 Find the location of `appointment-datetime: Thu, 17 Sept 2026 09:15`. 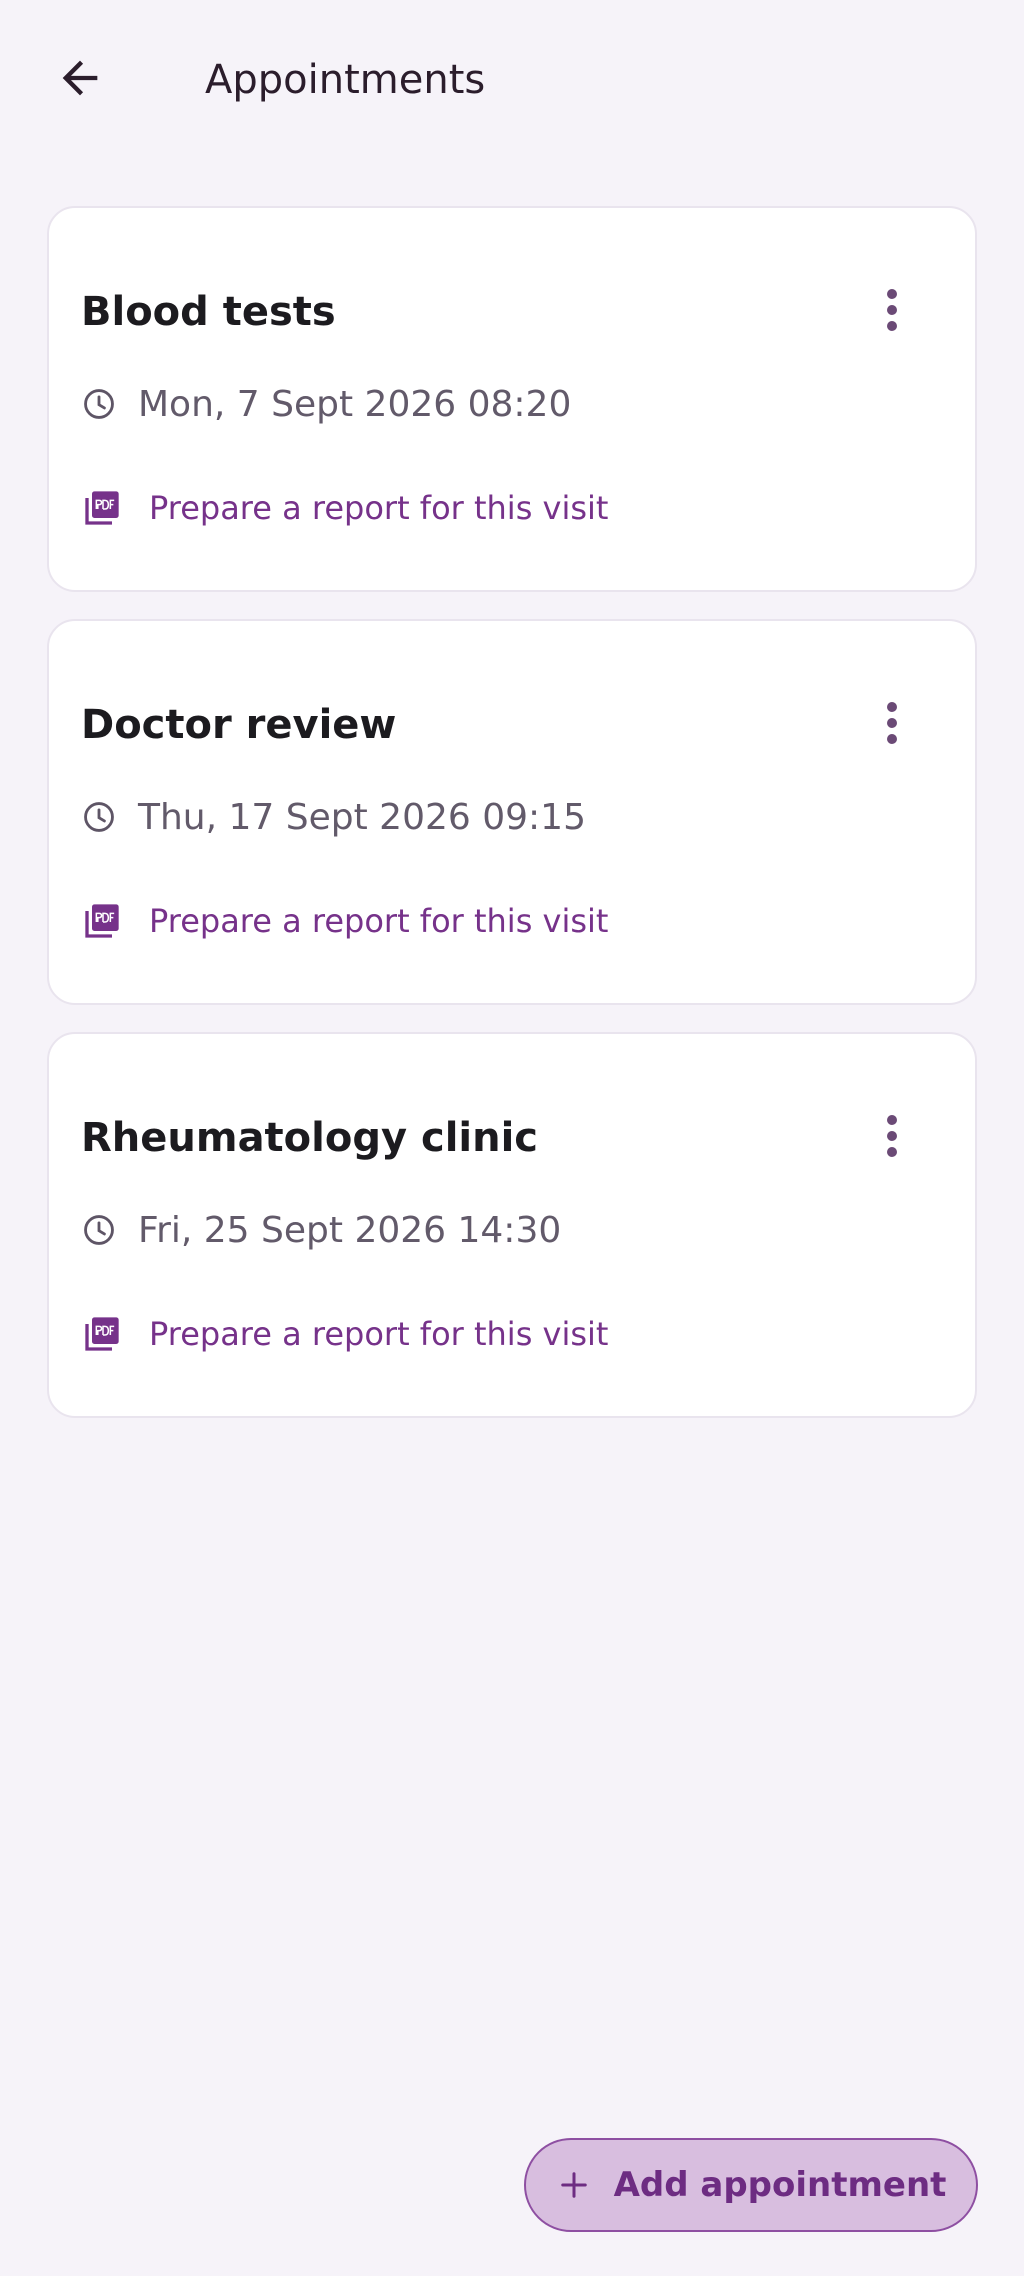

appointment-datetime: Thu, 17 Sept 2026 09:15 is located at coordinates (362, 817).